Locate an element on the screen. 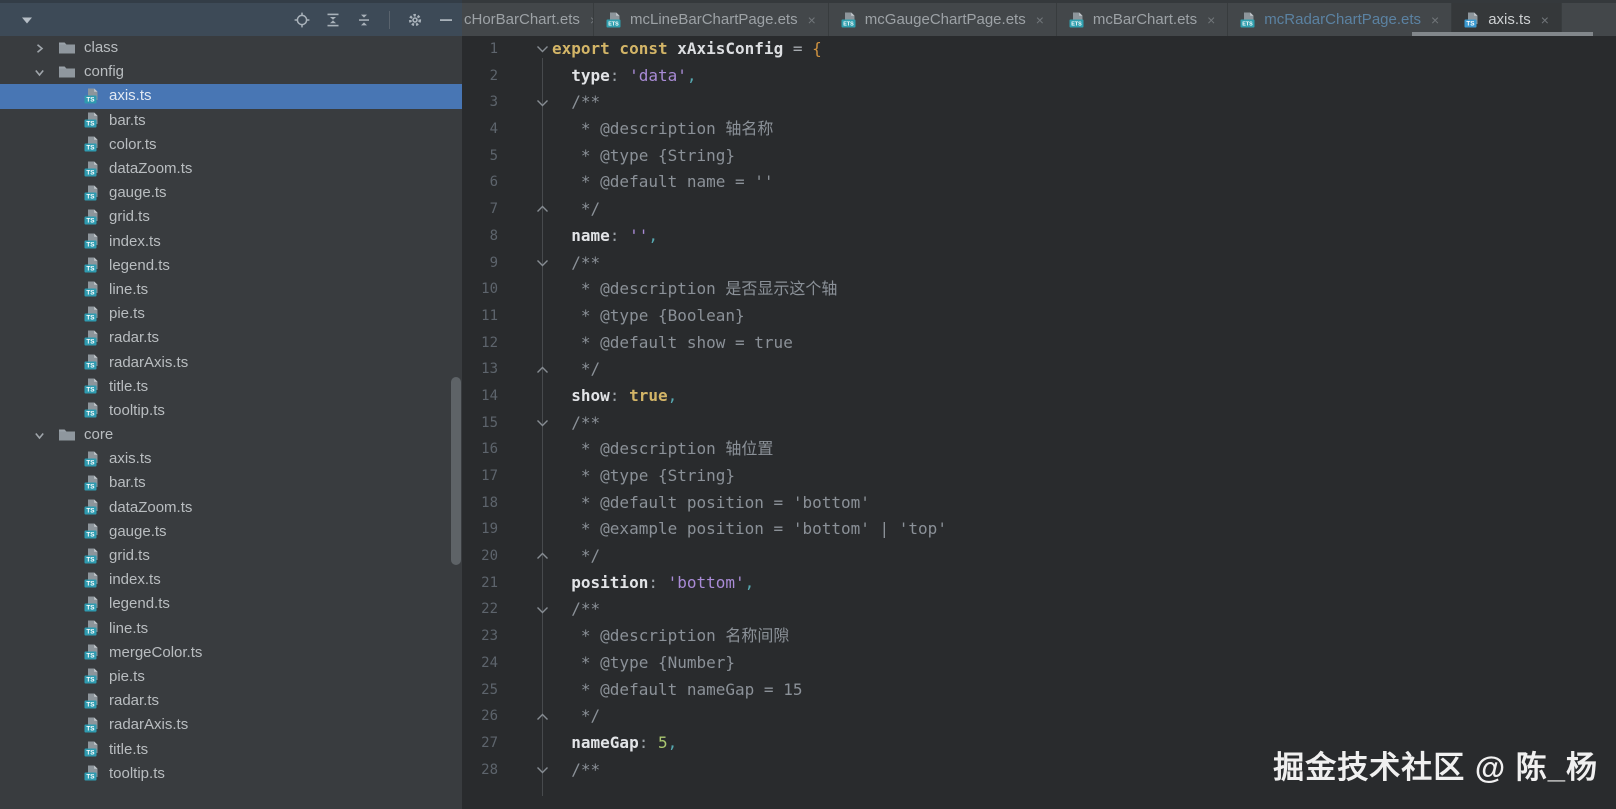  tree-item-label: dataZoom.ts is located at coordinates (151, 507).